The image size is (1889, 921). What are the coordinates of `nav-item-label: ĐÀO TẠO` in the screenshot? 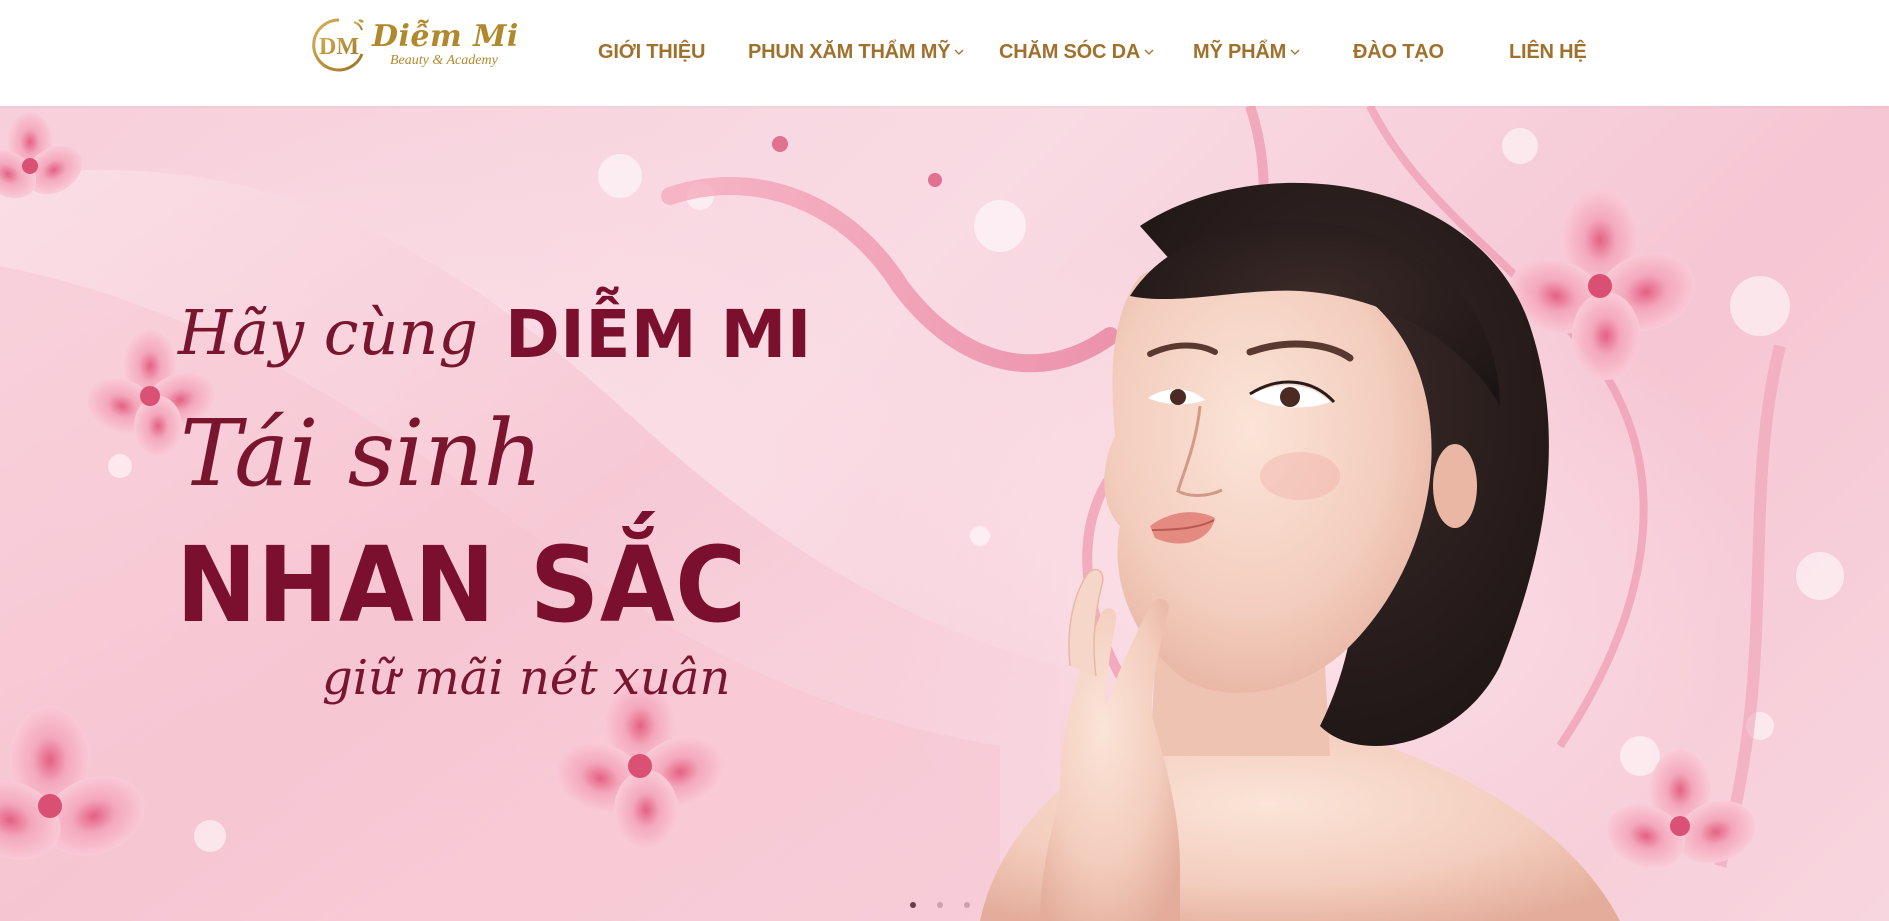 It's located at (1398, 51).